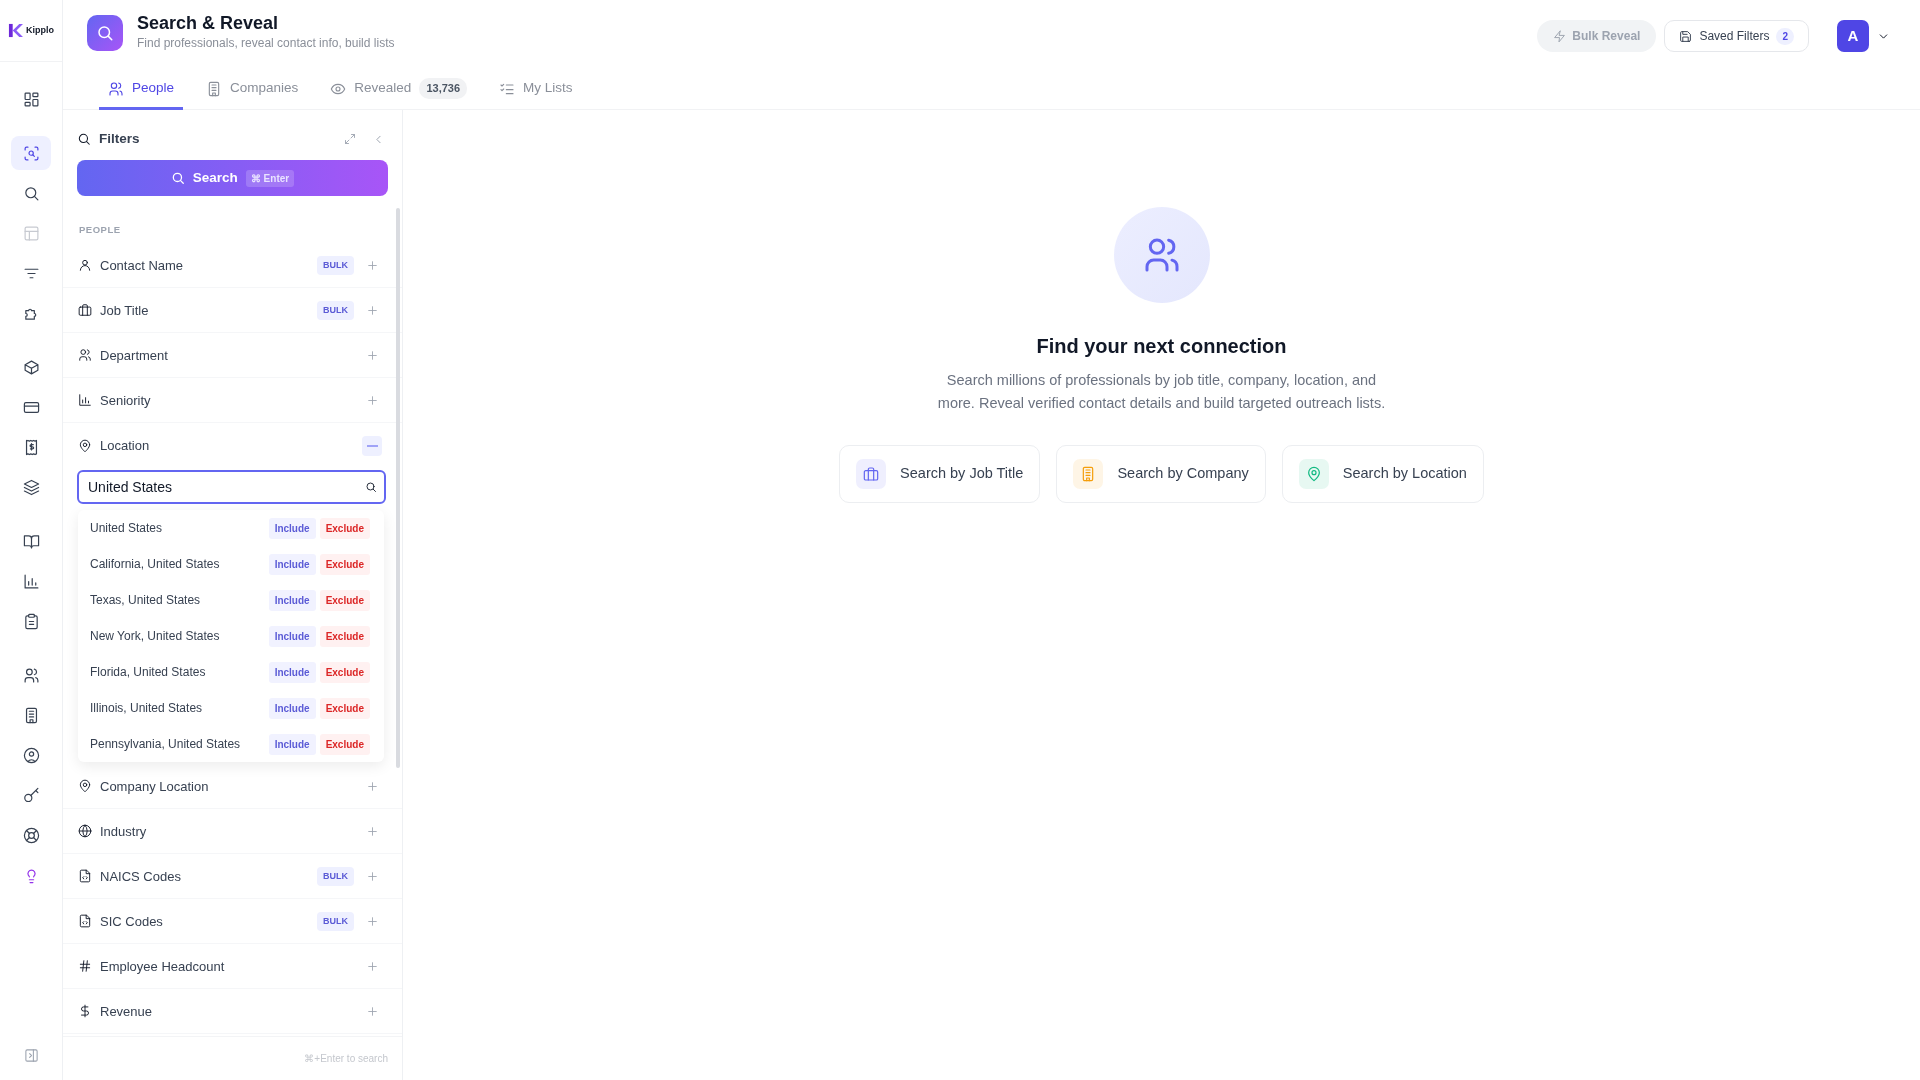  What do you see at coordinates (125, 310) in the screenshot?
I see `filter-label: Job Title` at bounding box center [125, 310].